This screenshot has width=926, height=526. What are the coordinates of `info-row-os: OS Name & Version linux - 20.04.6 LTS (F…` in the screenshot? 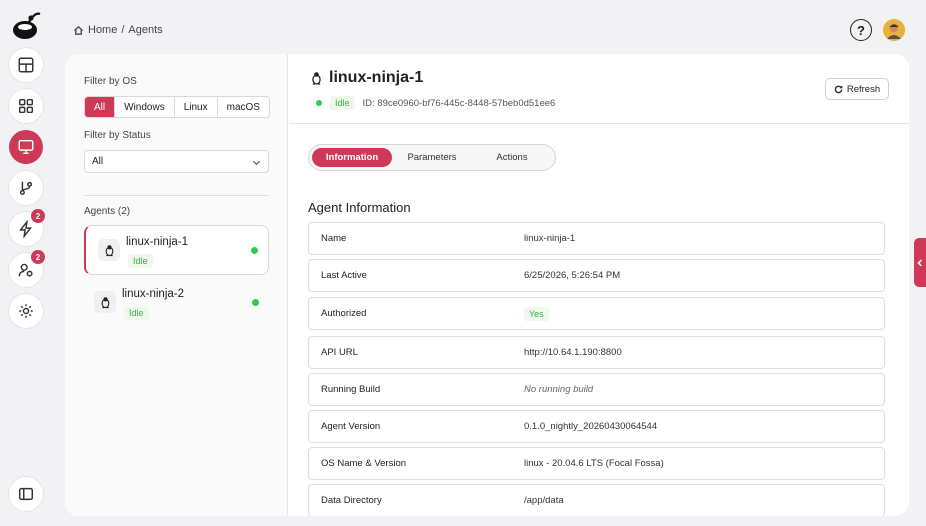 It's located at (596, 463).